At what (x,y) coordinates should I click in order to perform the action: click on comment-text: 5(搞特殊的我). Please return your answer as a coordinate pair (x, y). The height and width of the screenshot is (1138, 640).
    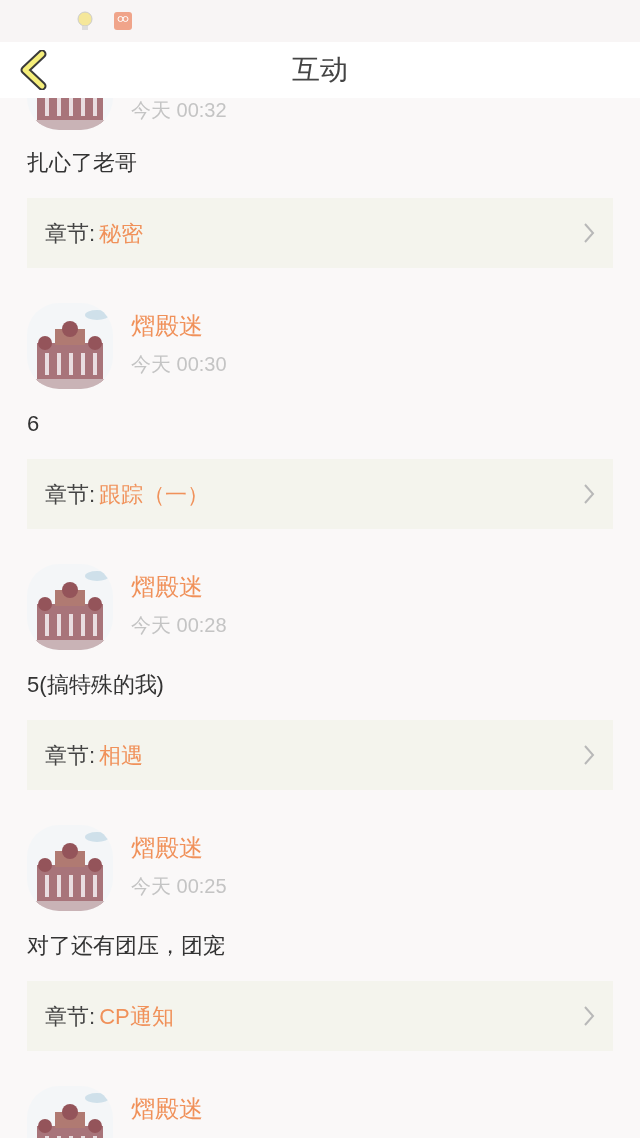
    Looking at the image, I should click on (96, 685).